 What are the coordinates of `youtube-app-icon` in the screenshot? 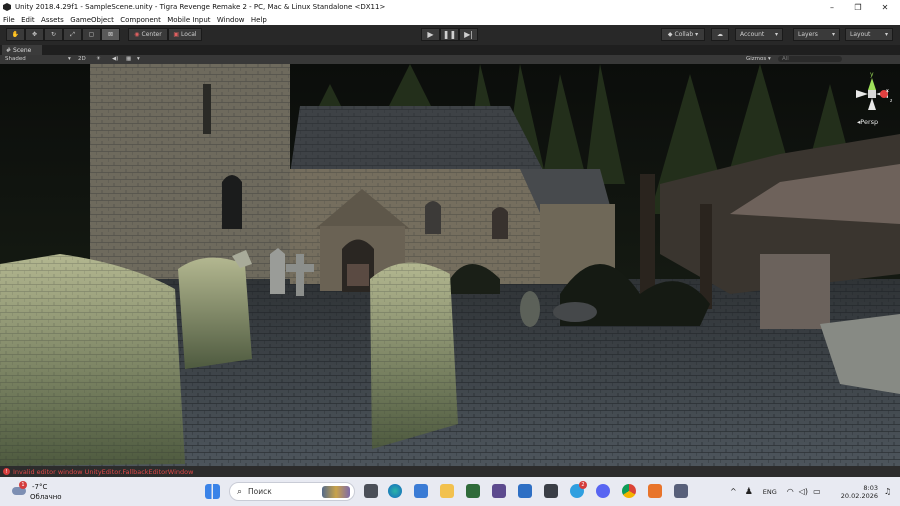 It's located at (551, 491).